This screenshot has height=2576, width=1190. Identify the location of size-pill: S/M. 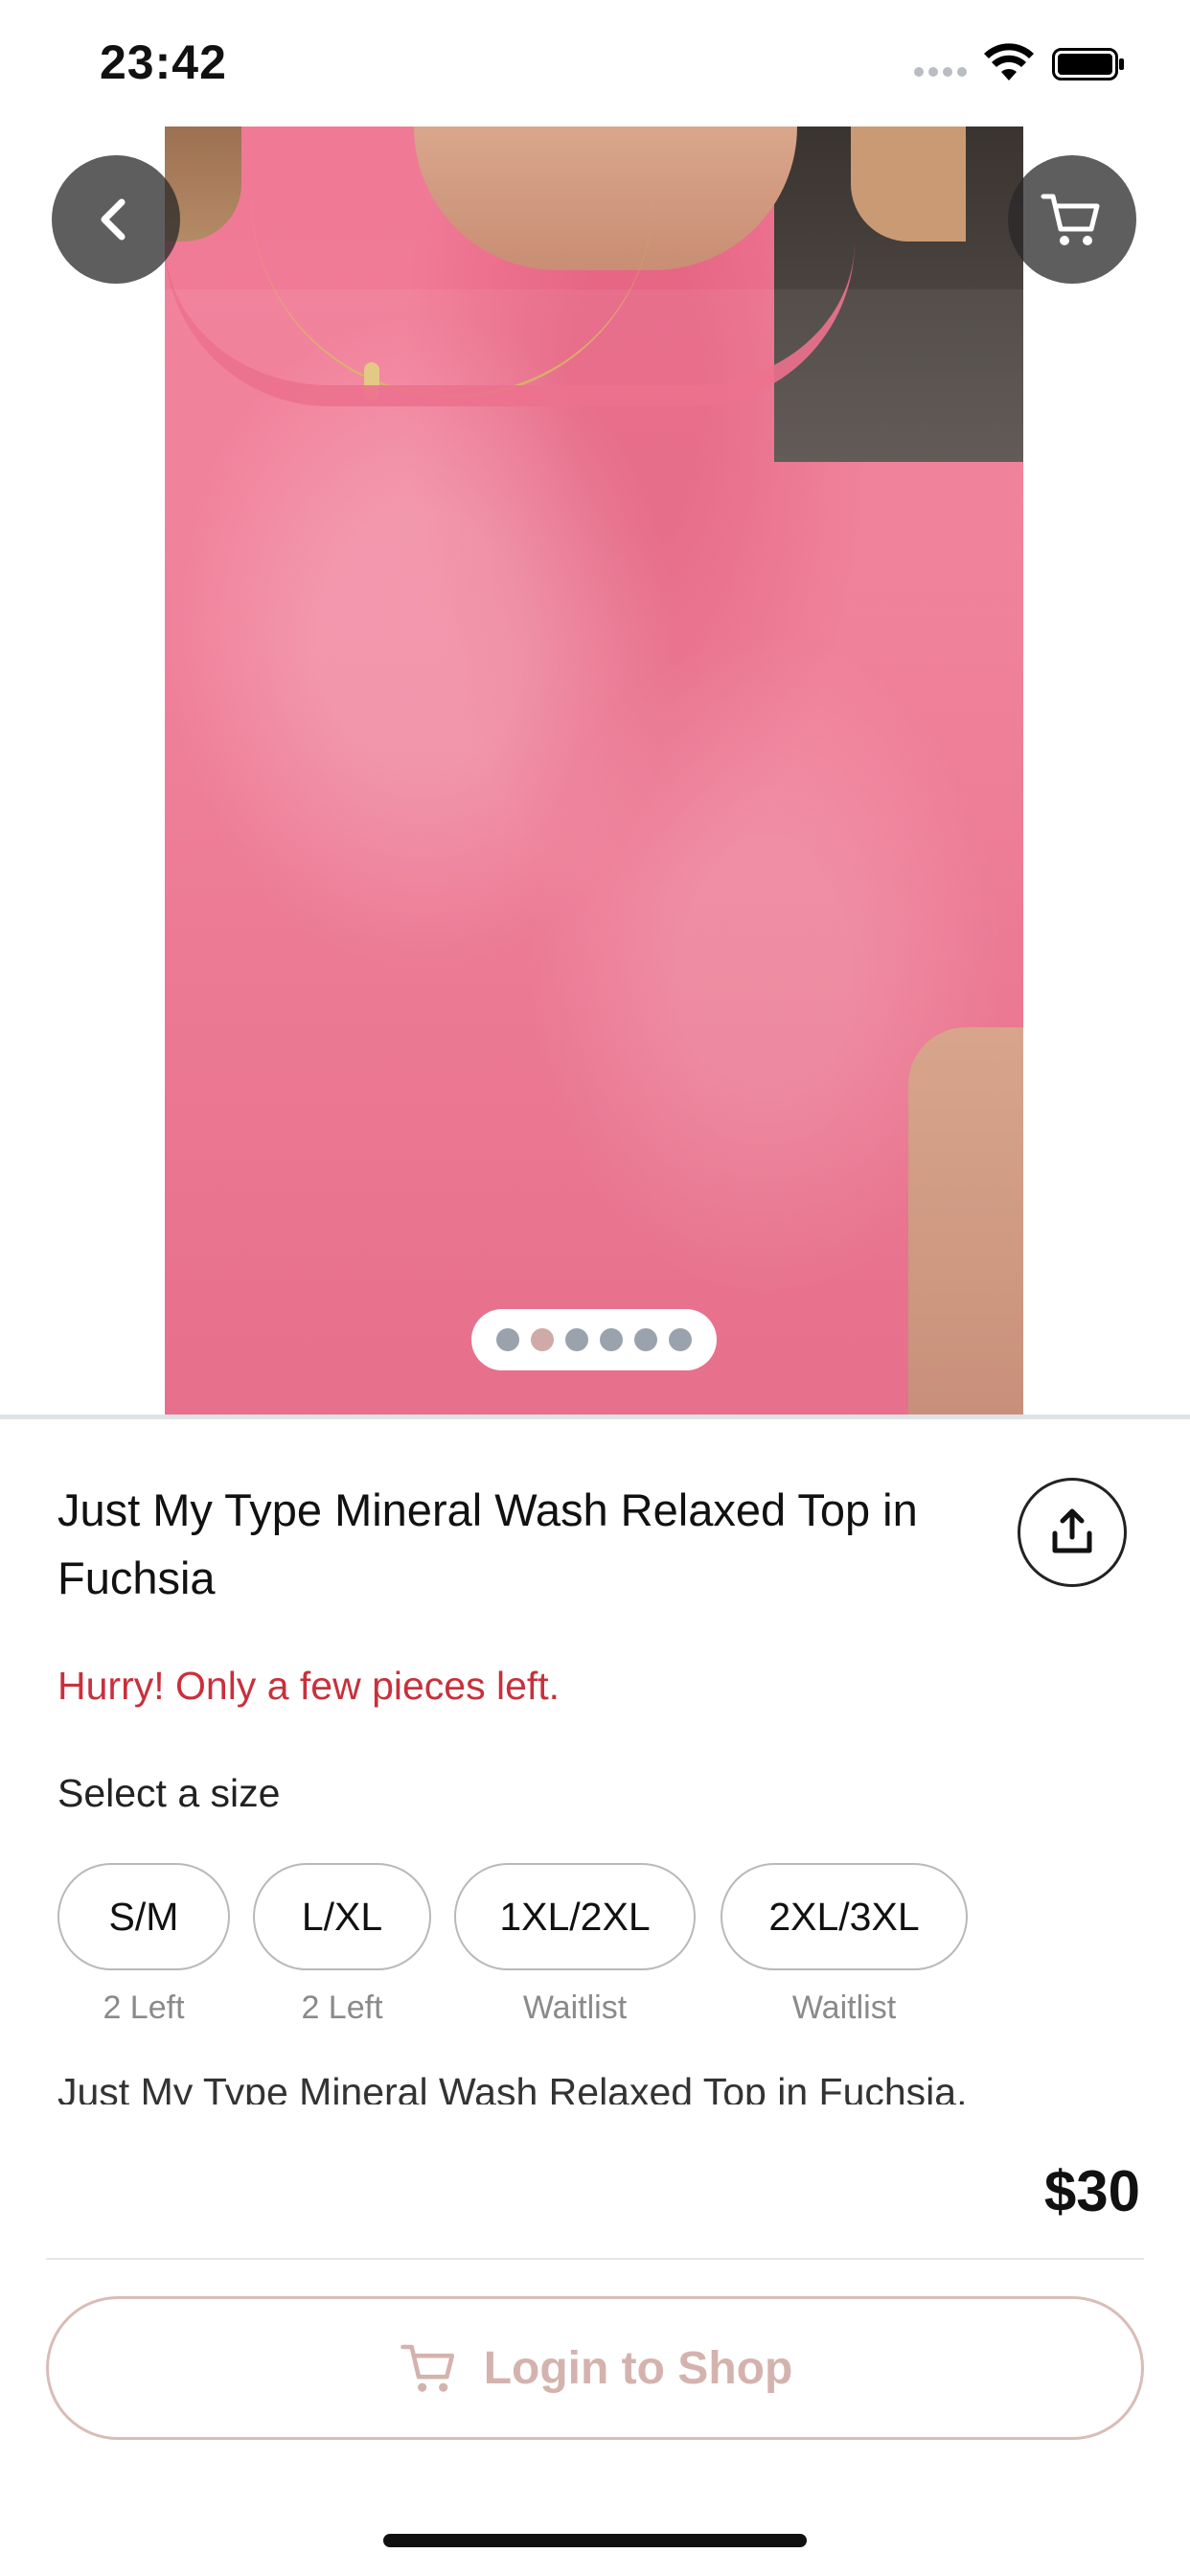
(144, 1916).